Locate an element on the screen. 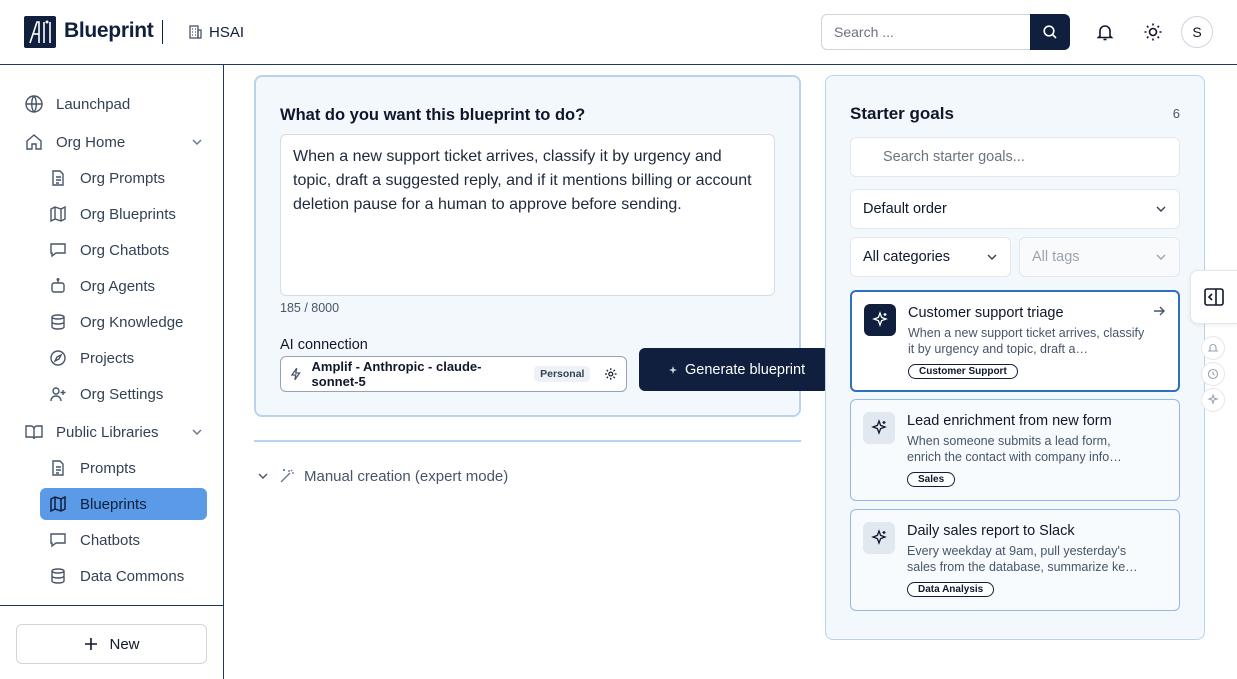 The image size is (1237, 679). sidebar-item-label: Org Blueprints is located at coordinates (128, 214).